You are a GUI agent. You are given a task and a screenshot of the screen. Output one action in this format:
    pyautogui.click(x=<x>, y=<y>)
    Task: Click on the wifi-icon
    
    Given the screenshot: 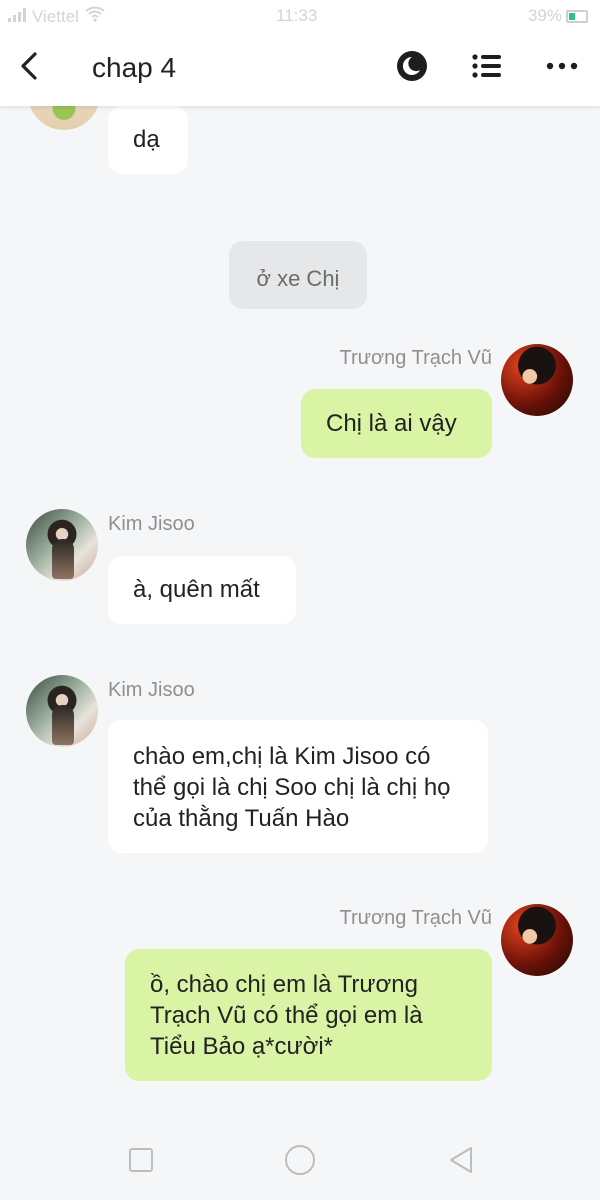 What is the action you would take?
    pyautogui.click(x=95, y=16)
    